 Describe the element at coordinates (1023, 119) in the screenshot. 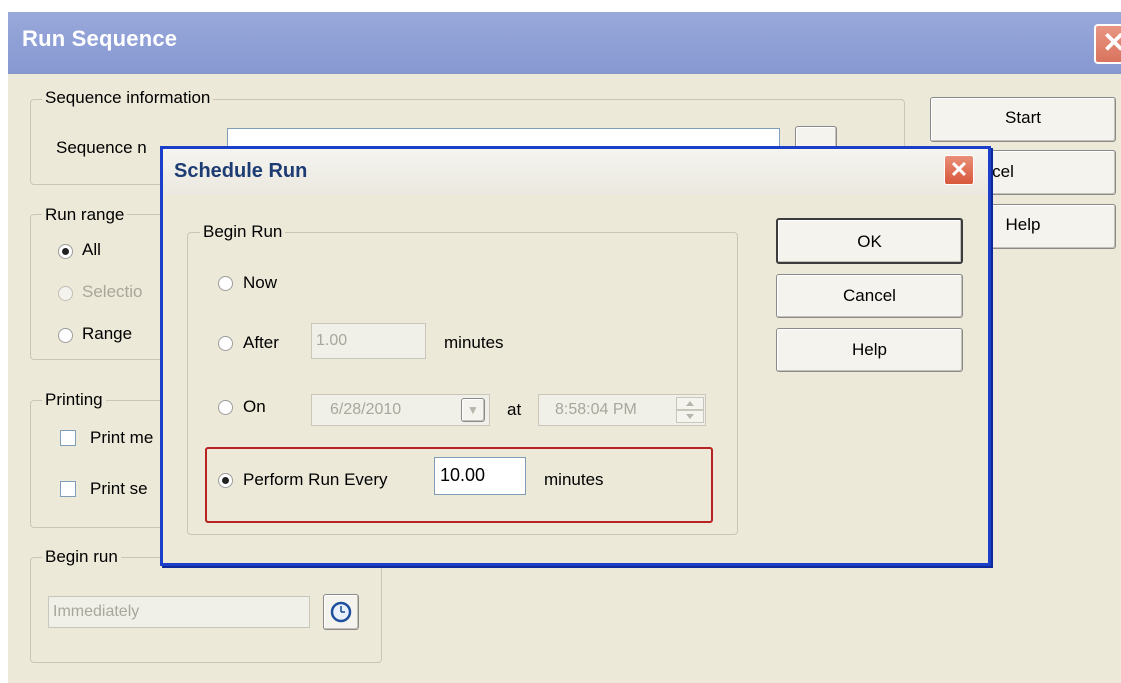

I see `start-button: Start` at that location.